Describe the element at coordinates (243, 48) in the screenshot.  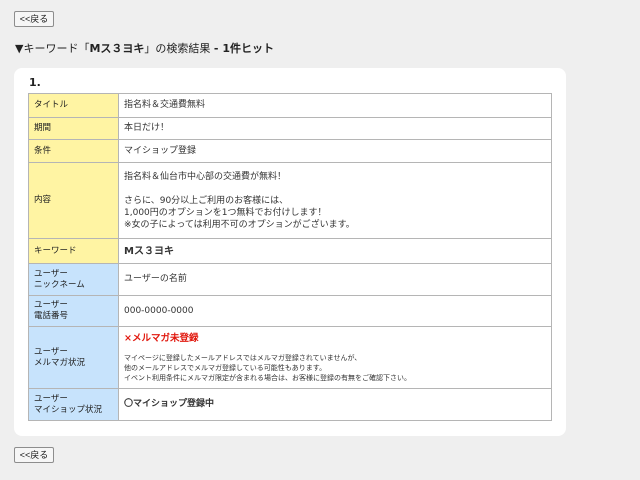
I see `heading-hit-count: - 1件ヒット` at that location.